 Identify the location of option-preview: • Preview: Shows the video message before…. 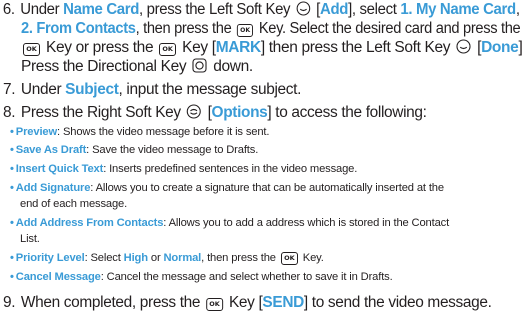
(140, 132).